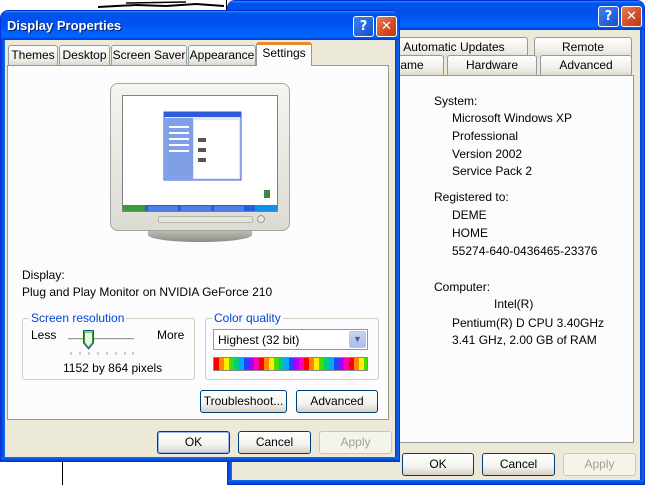  What do you see at coordinates (193, 442) in the screenshot?
I see `ok-button: OK` at bounding box center [193, 442].